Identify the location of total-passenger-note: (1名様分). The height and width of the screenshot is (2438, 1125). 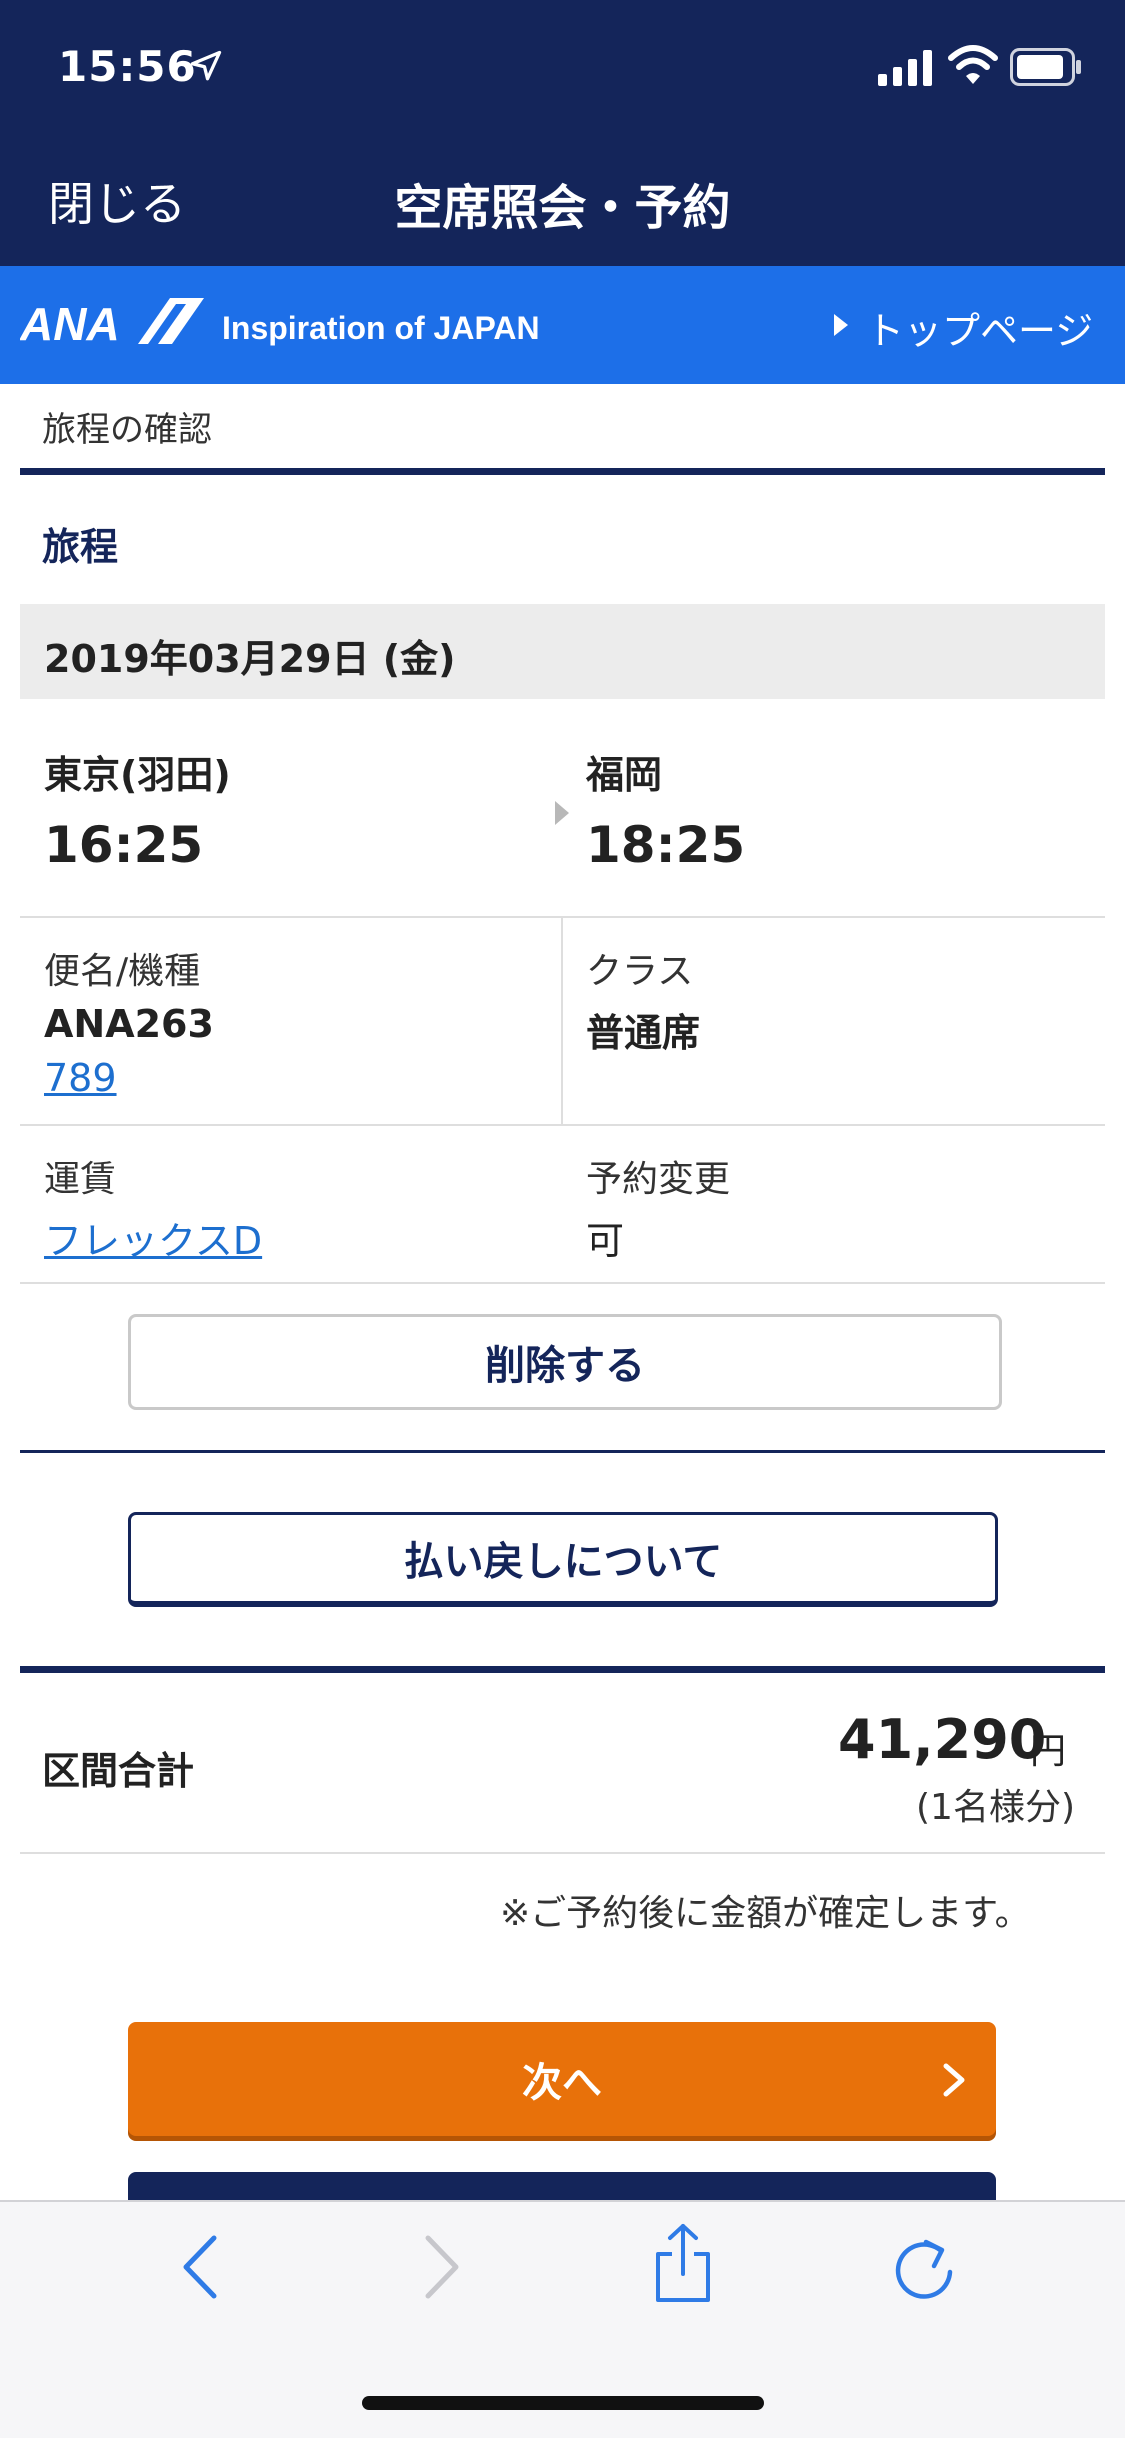
(995, 1807).